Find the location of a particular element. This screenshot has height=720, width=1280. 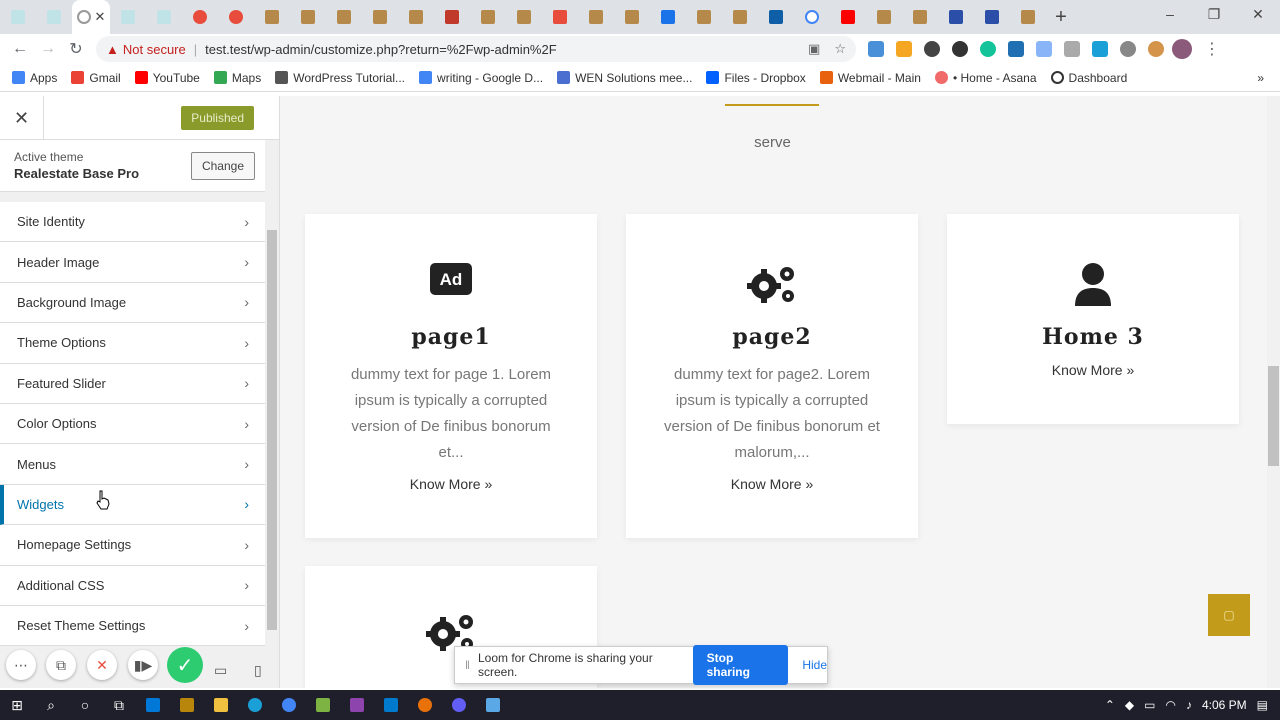

app-icon is located at coordinates (323, 705).